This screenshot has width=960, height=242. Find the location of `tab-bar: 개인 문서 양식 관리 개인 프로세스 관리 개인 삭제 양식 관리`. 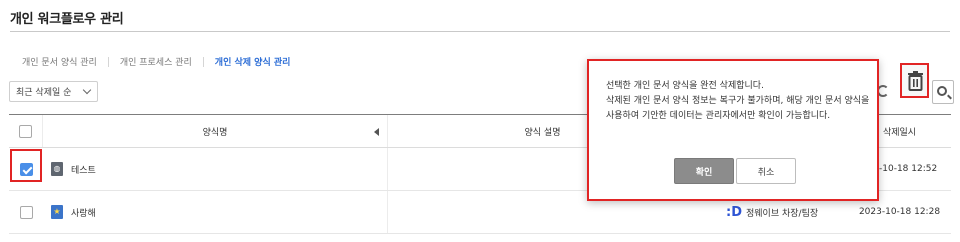

tab-bar: 개인 문서 양식 관리 개인 프로세스 관리 개인 삭제 양식 관리 is located at coordinates (156, 61).